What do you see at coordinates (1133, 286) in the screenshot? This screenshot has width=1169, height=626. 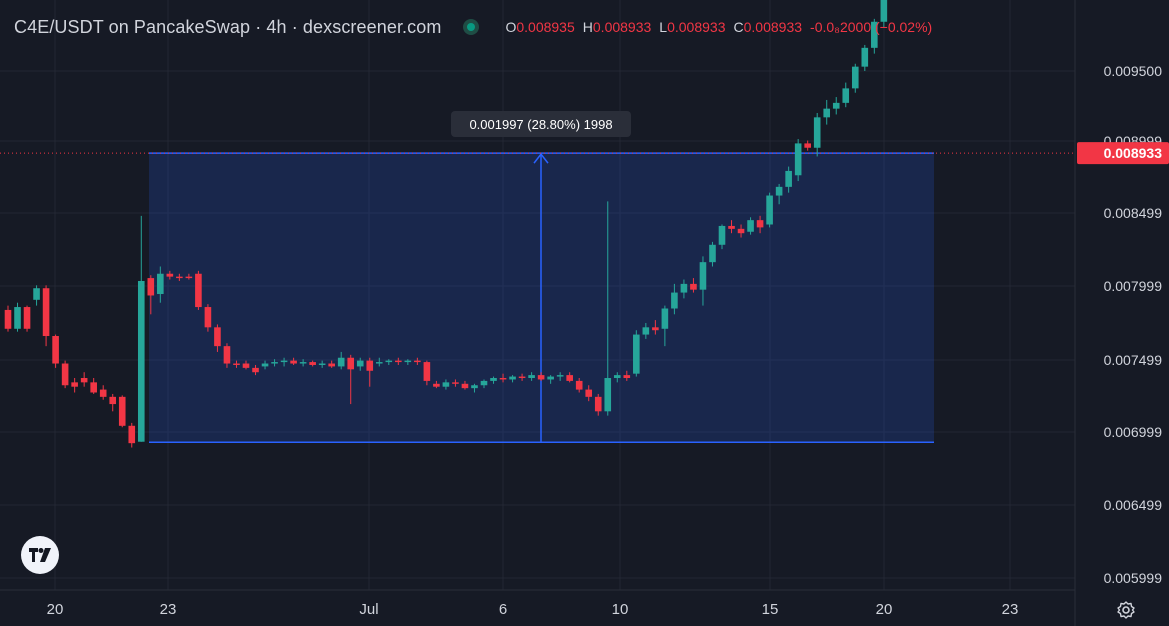 I see `y-tick-label: 0.007999` at bounding box center [1133, 286].